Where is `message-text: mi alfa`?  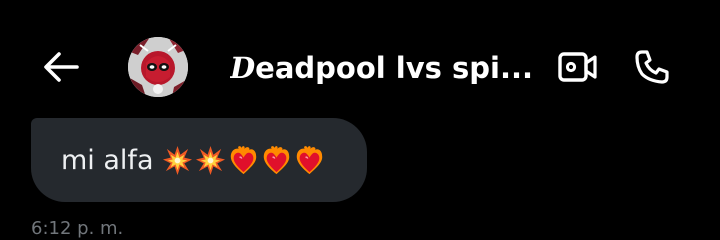
message-text: mi alfa is located at coordinates (107, 160).